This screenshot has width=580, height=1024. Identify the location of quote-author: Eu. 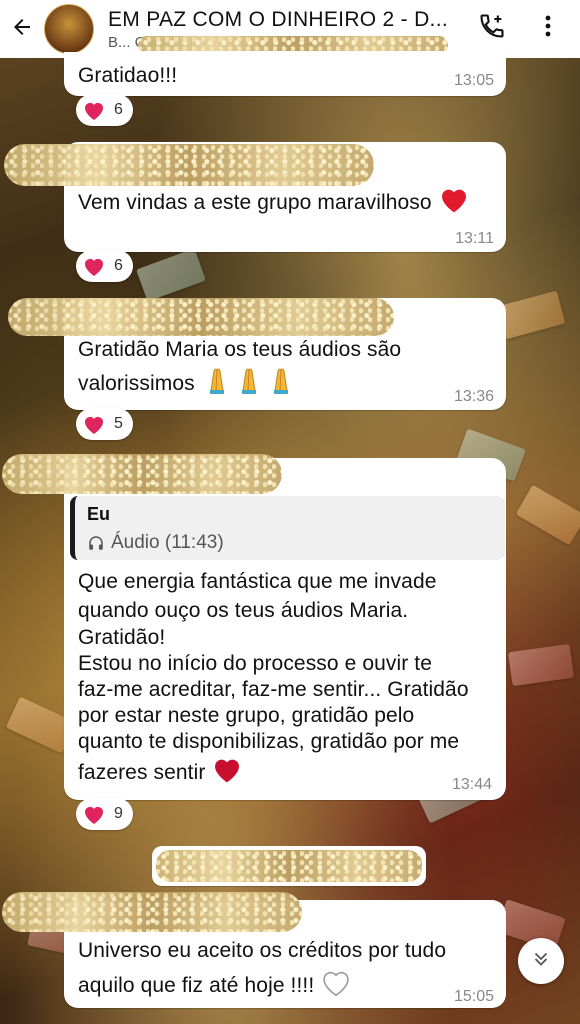
(99, 514).